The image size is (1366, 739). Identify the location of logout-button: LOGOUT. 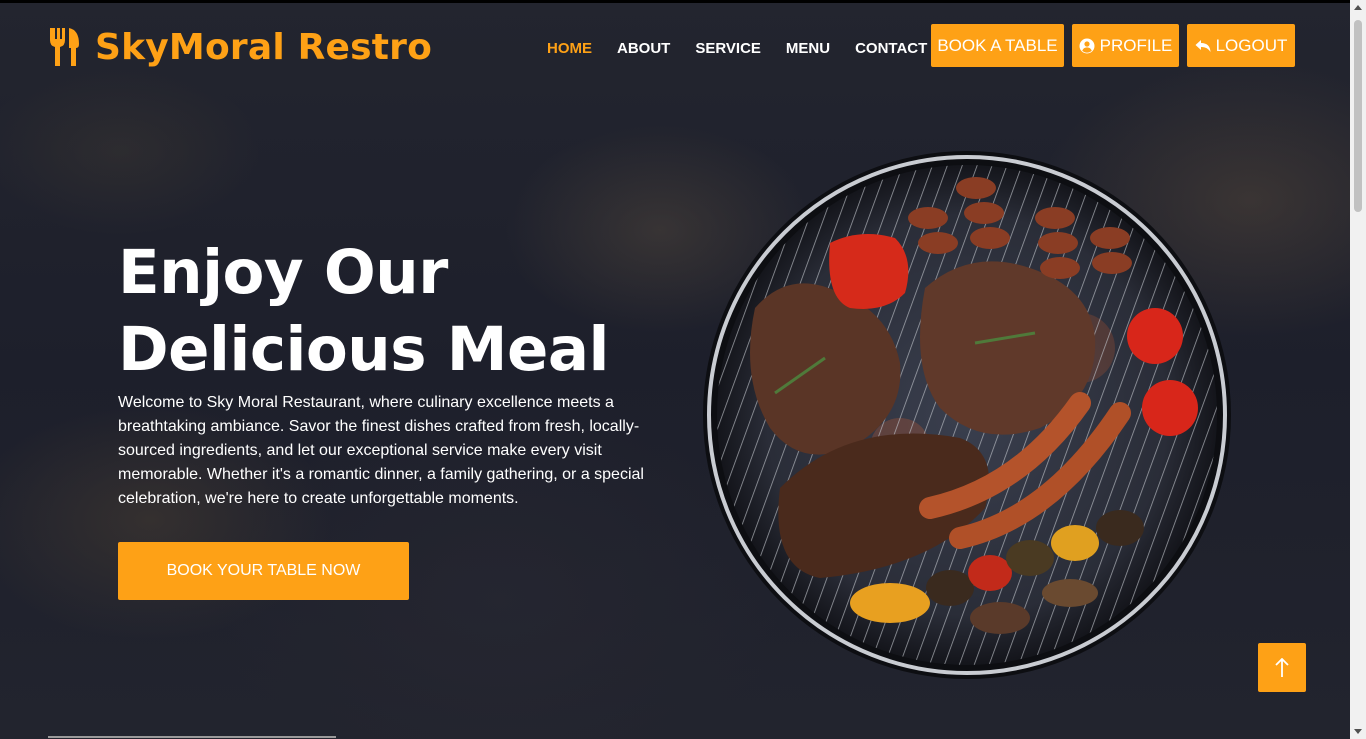
(1241, 45).